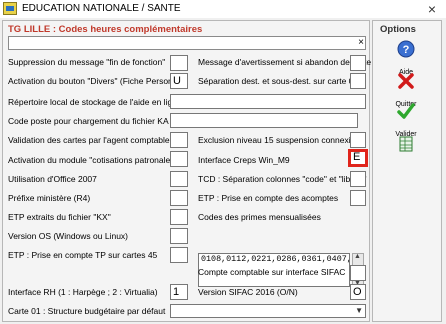  I want to click on label-suppression-fin-fonction: Suppression du message "fin de fonction", so click(87, 62).